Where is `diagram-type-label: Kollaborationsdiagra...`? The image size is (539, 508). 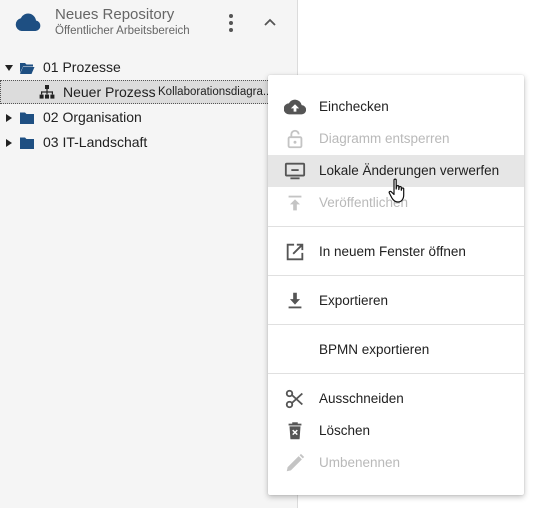 diagram-type-label: Kollaborationsdiagra... is located at coordinates (215, 92).